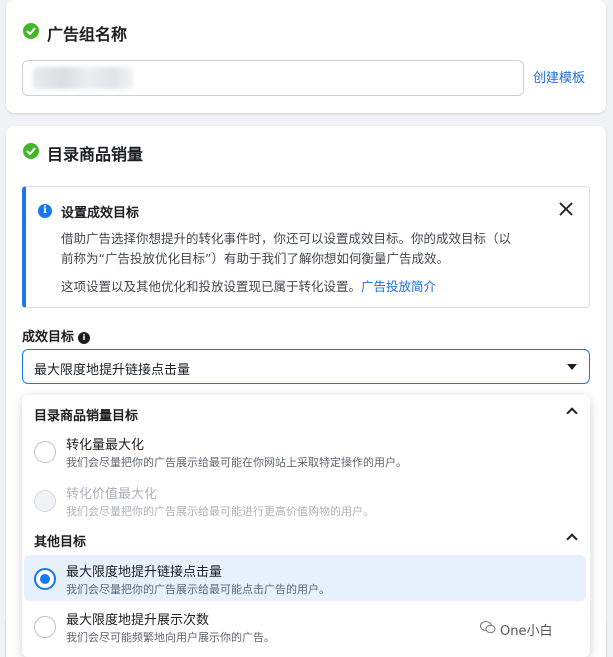 The width and height of the screenshot is (613, 657). I want to click on option-maximize-link-clicks: 最大限度地提升链接点击量 我们会尽量把你的广告展示给最可能点击广告的用户。, so click(305, 578).